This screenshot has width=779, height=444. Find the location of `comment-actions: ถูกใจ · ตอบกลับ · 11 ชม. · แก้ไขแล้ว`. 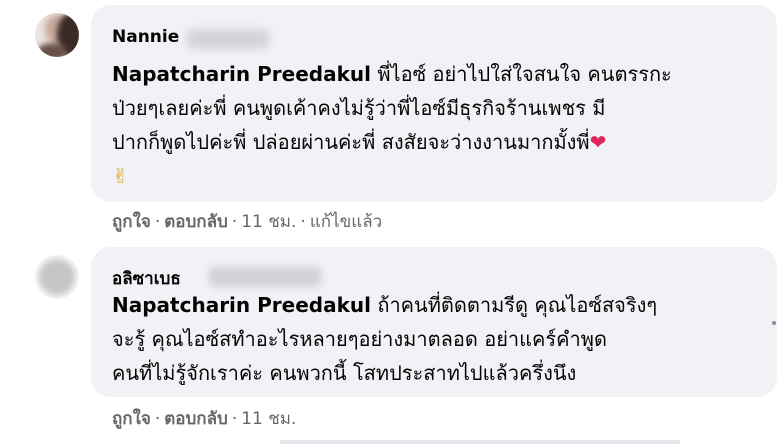

comment-actions: ถูกใจ · ตอบกลับ · 11 ชม. · แก้ไขแล้ว is located at coordinates (247, 221).